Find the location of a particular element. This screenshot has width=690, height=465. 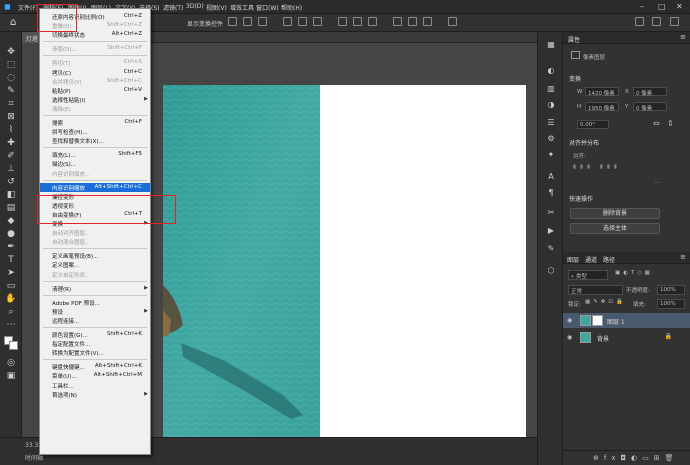

transform-section-title: 变换 is located at coordinates (575, 78).